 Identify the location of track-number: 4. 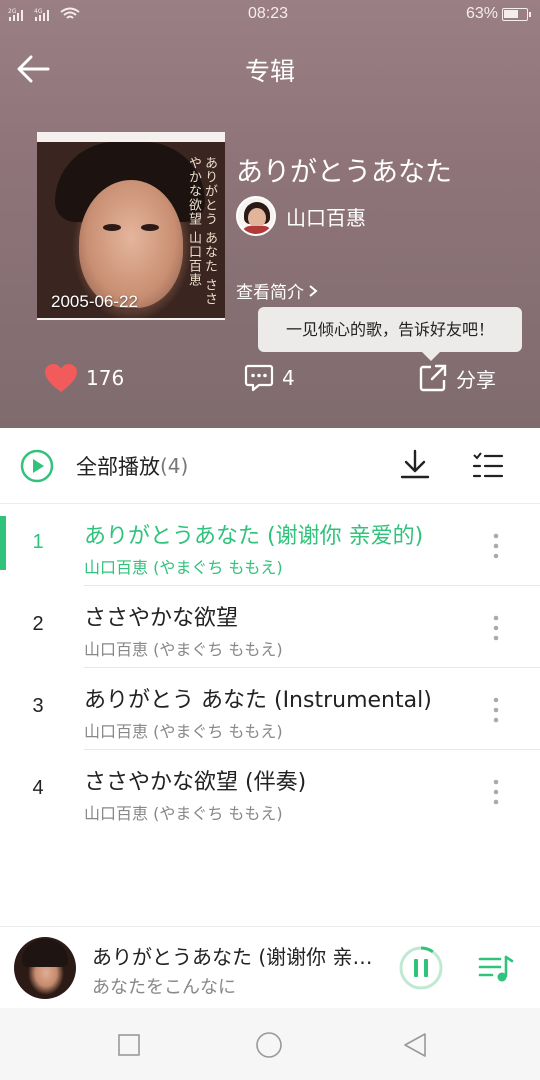
(38, 788).